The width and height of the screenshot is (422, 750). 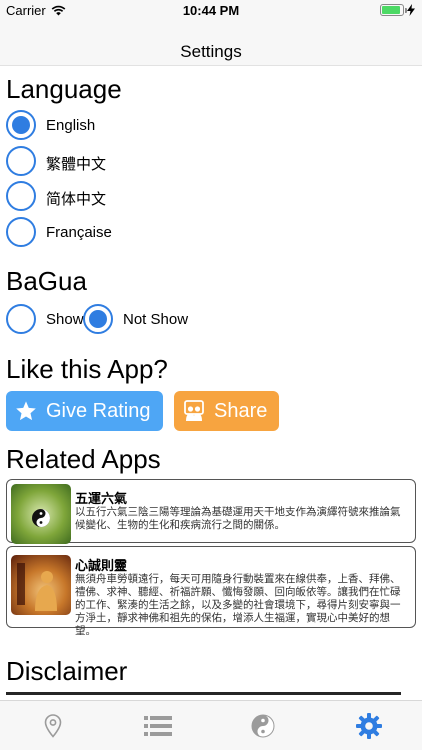 I want to click on status-right, so click(x=397, y=10).